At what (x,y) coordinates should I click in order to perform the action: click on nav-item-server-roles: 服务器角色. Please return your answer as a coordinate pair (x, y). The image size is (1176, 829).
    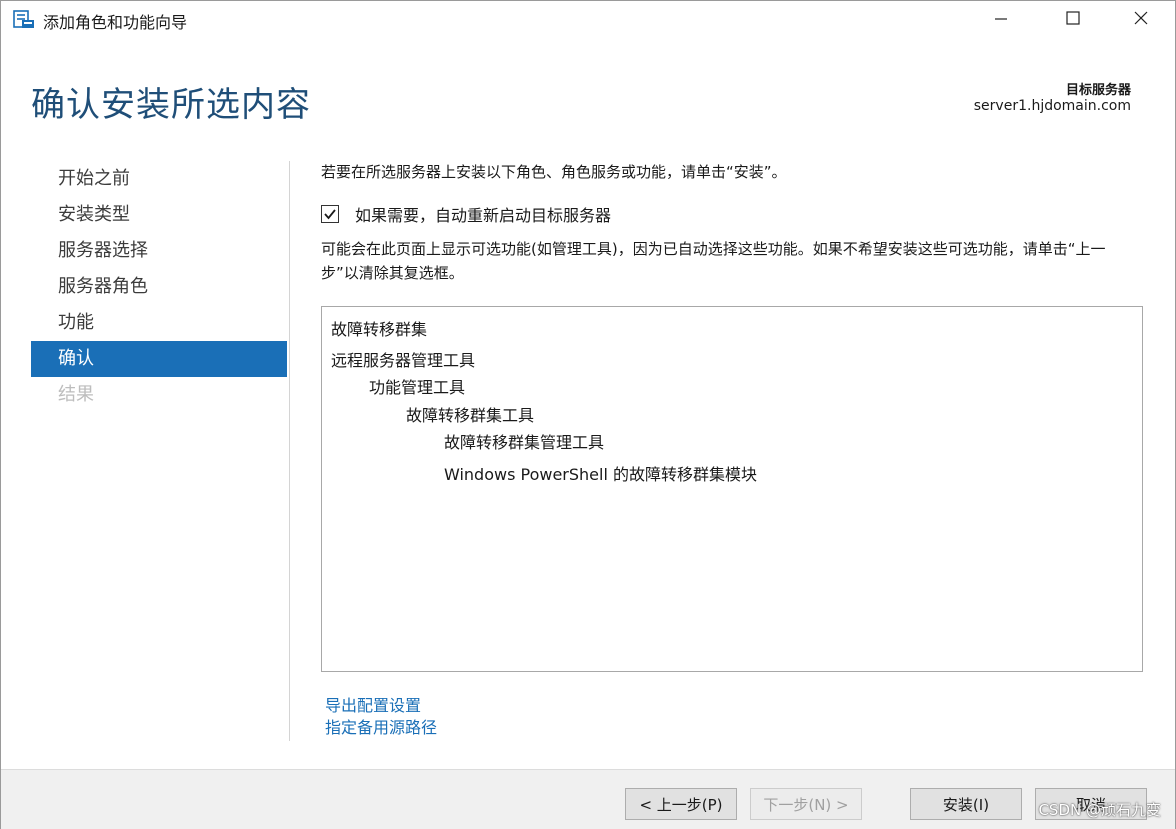
    Looking at the image, I should click on (159, 287).